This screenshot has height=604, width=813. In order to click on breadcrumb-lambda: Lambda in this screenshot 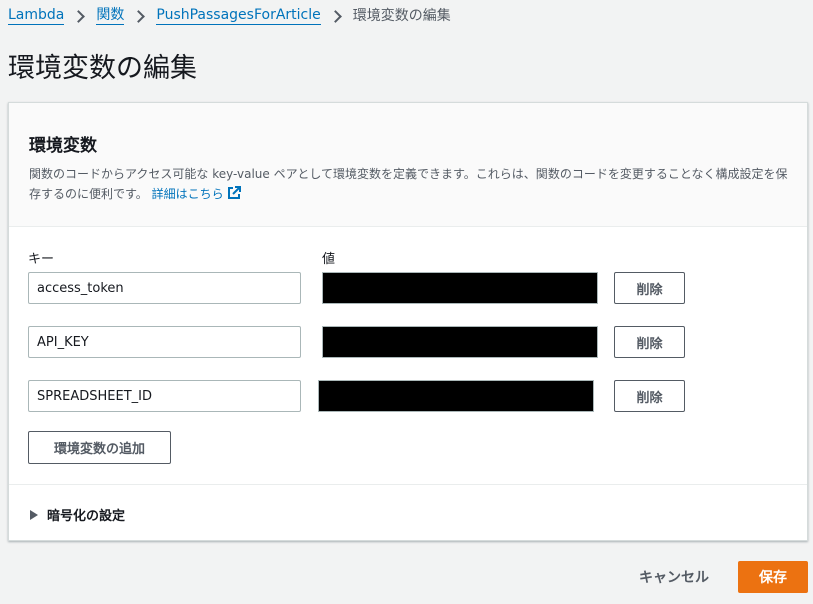, I will do `click(36, 16)`.